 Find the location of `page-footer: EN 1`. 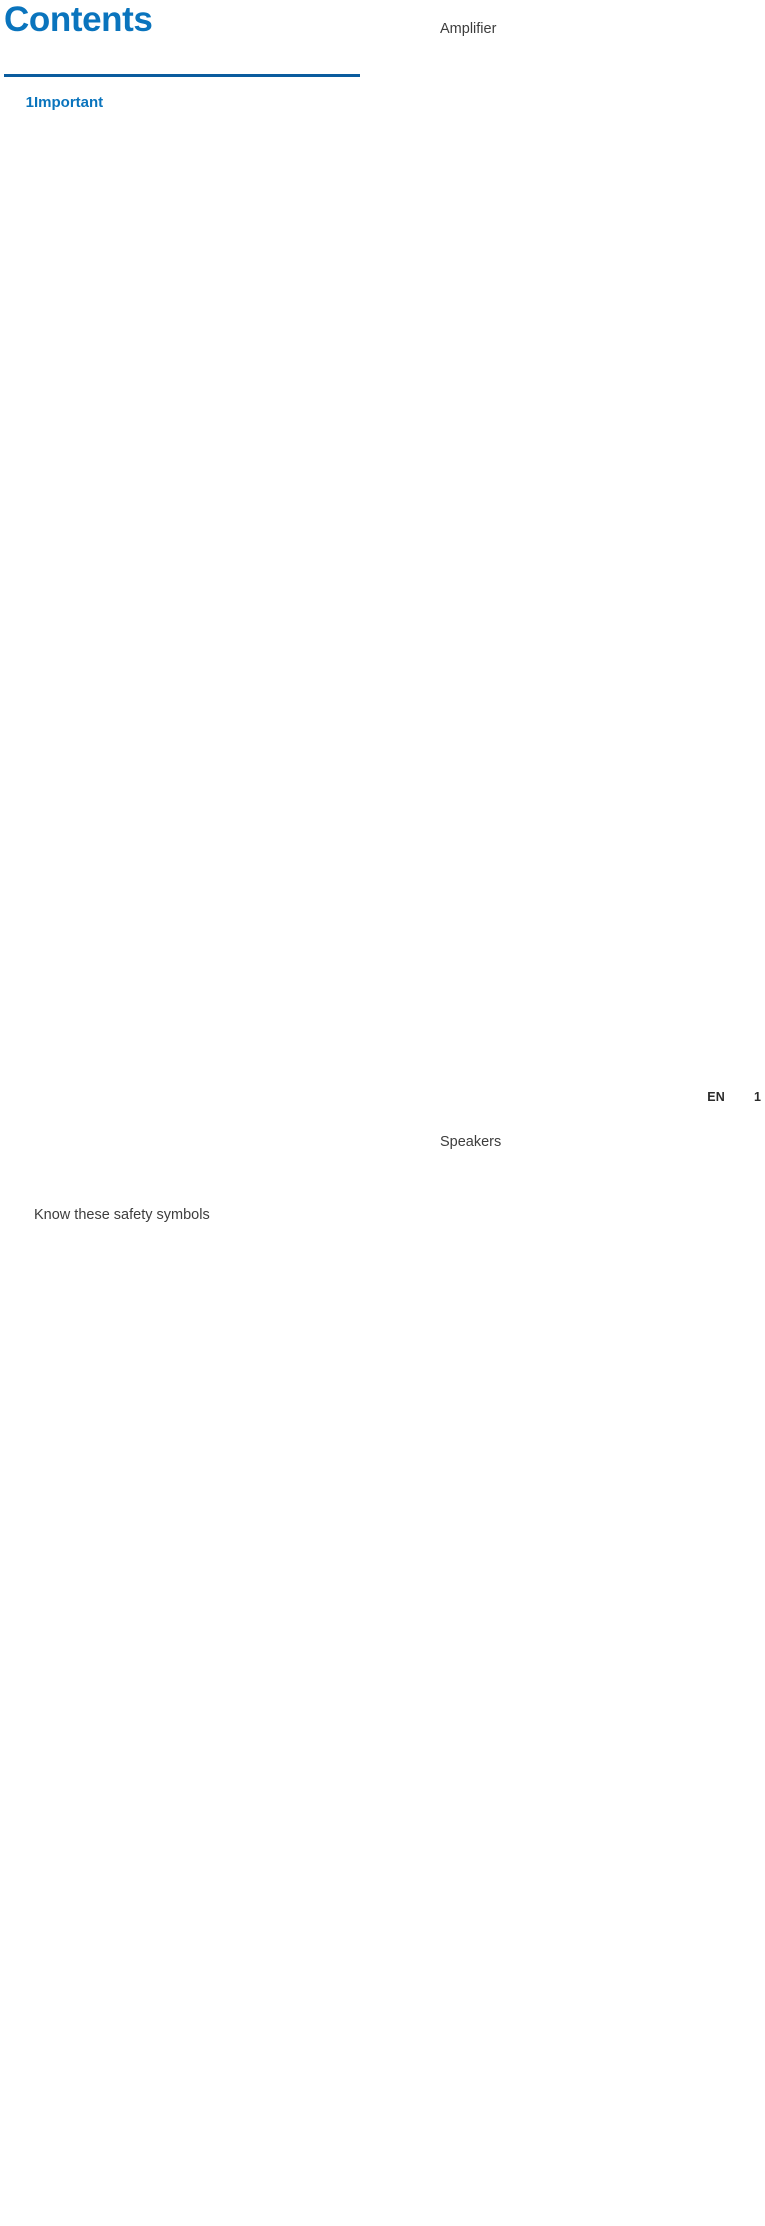

page-footer: EN 1 is located at coordinates (382, 1094).